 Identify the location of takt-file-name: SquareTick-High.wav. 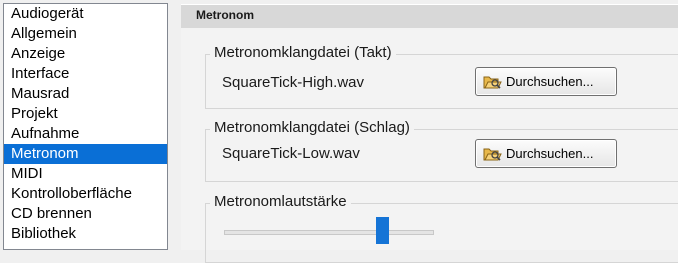
(293, 82).